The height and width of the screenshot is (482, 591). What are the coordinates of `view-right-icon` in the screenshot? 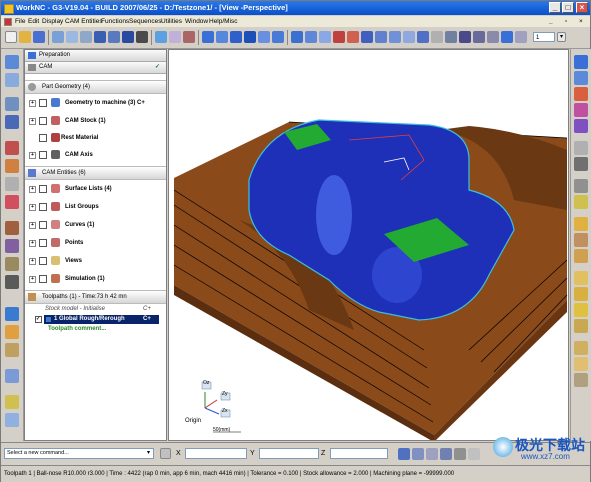 It's located at (581, 110).